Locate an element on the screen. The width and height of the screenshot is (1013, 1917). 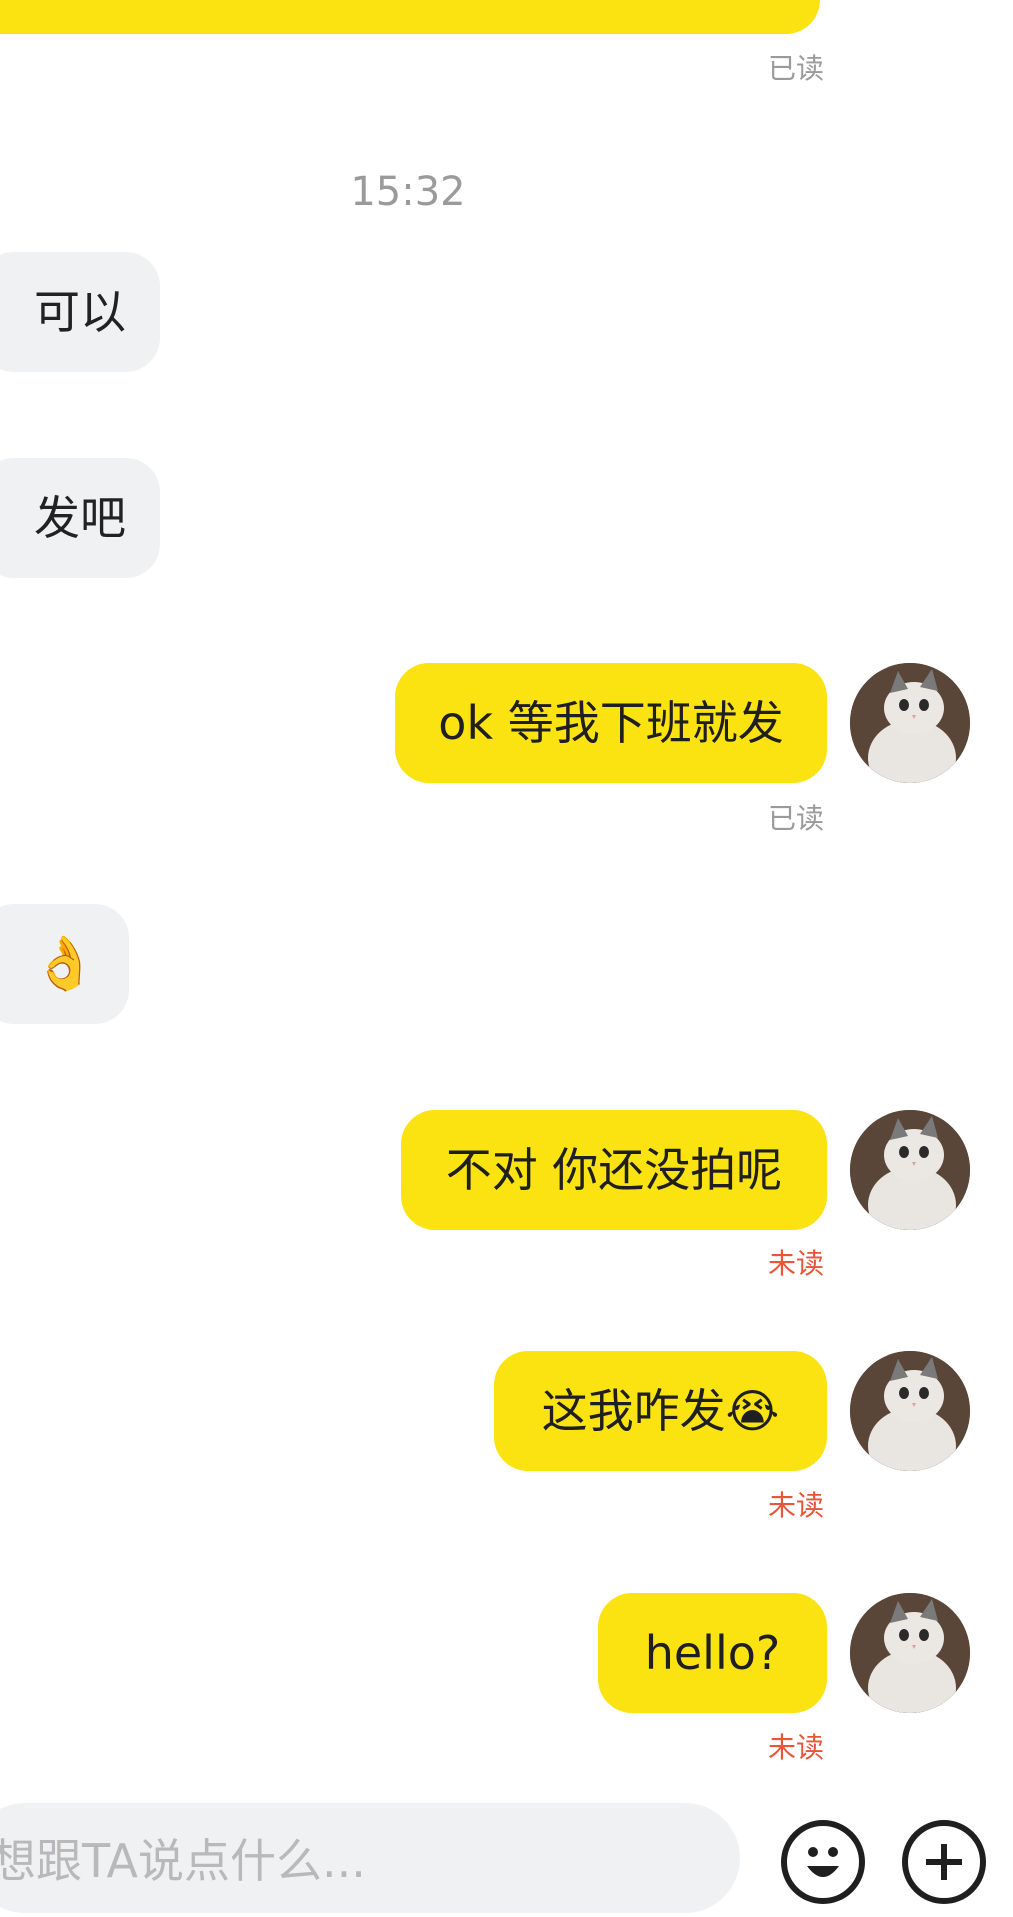
outgoing-message-bubble: ok 等我下班就发 is located at coordinates (611, 723).